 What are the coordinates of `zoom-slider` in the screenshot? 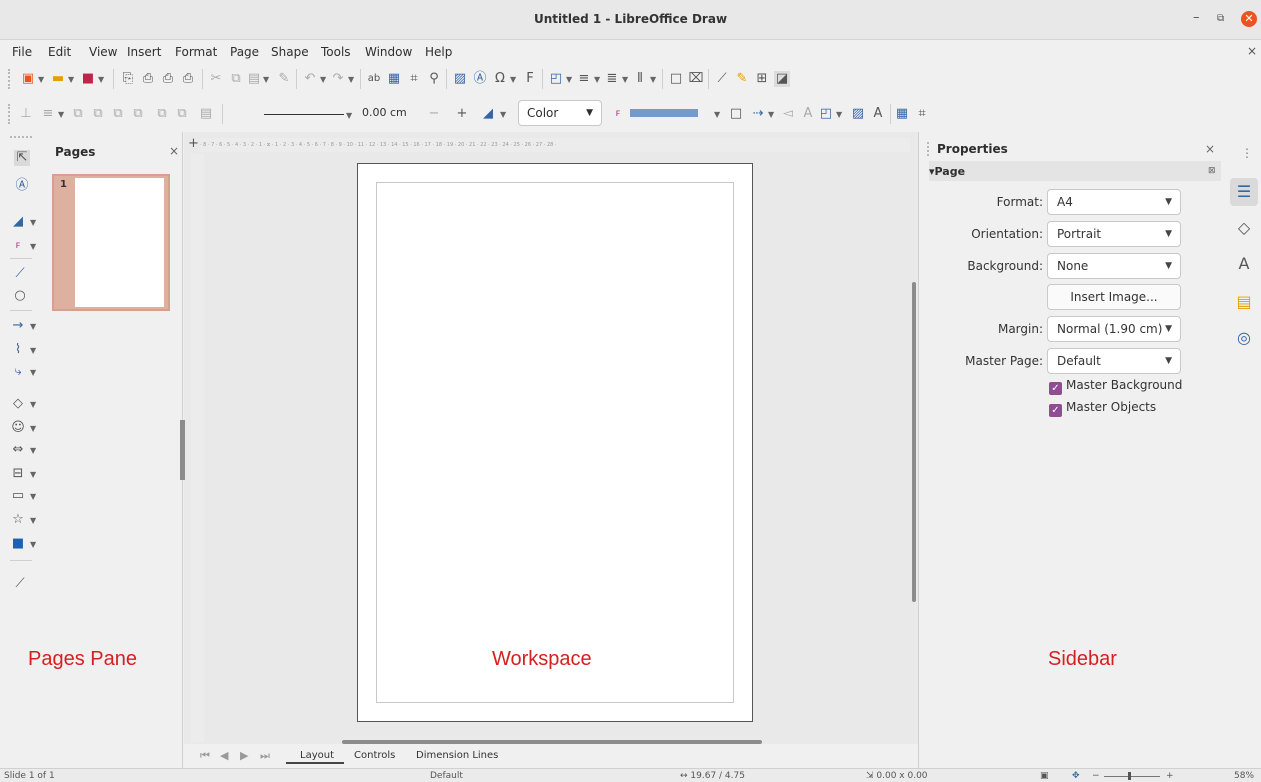 It's located at (1132, 776).